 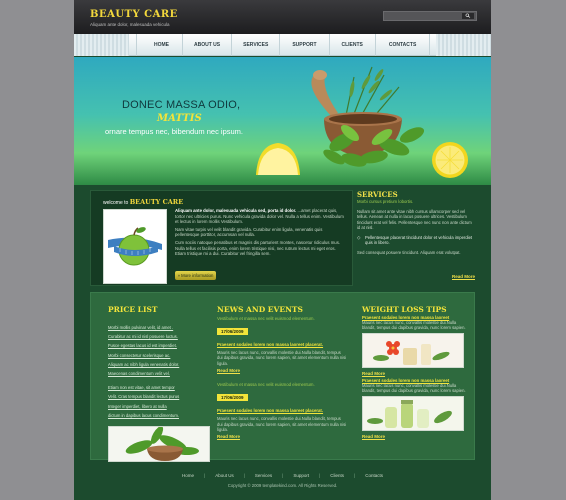 I want to click on footer-link-services: Services, so click(x=263, y=475).